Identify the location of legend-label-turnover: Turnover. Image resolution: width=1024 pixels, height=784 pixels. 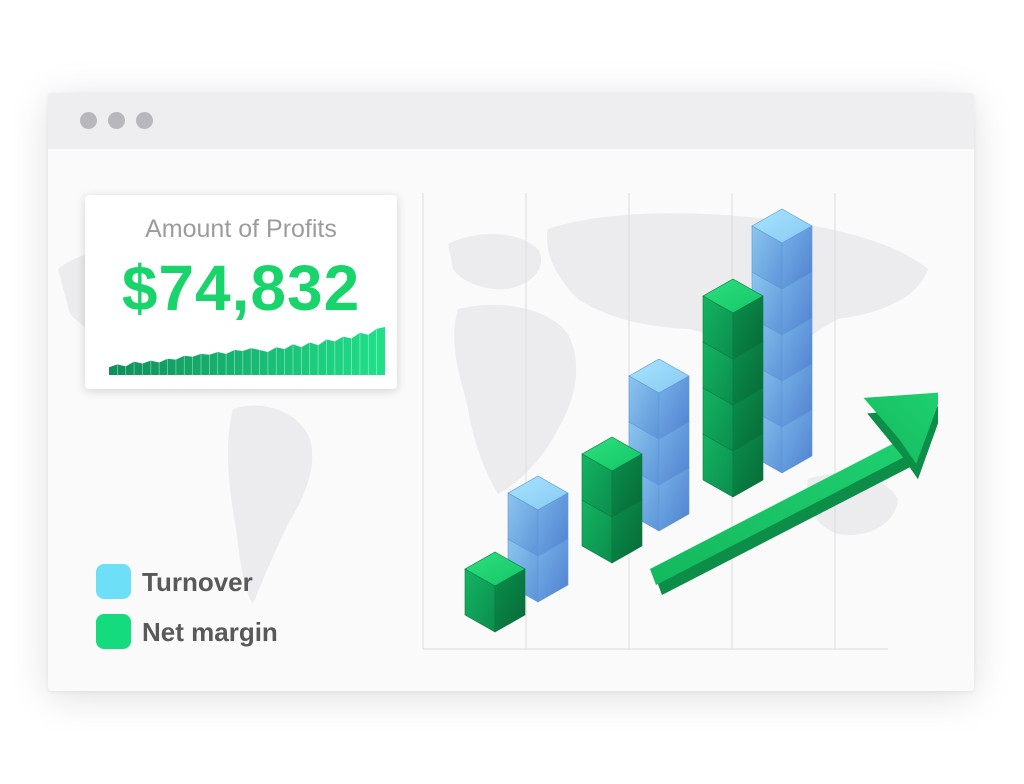
(197, 582).